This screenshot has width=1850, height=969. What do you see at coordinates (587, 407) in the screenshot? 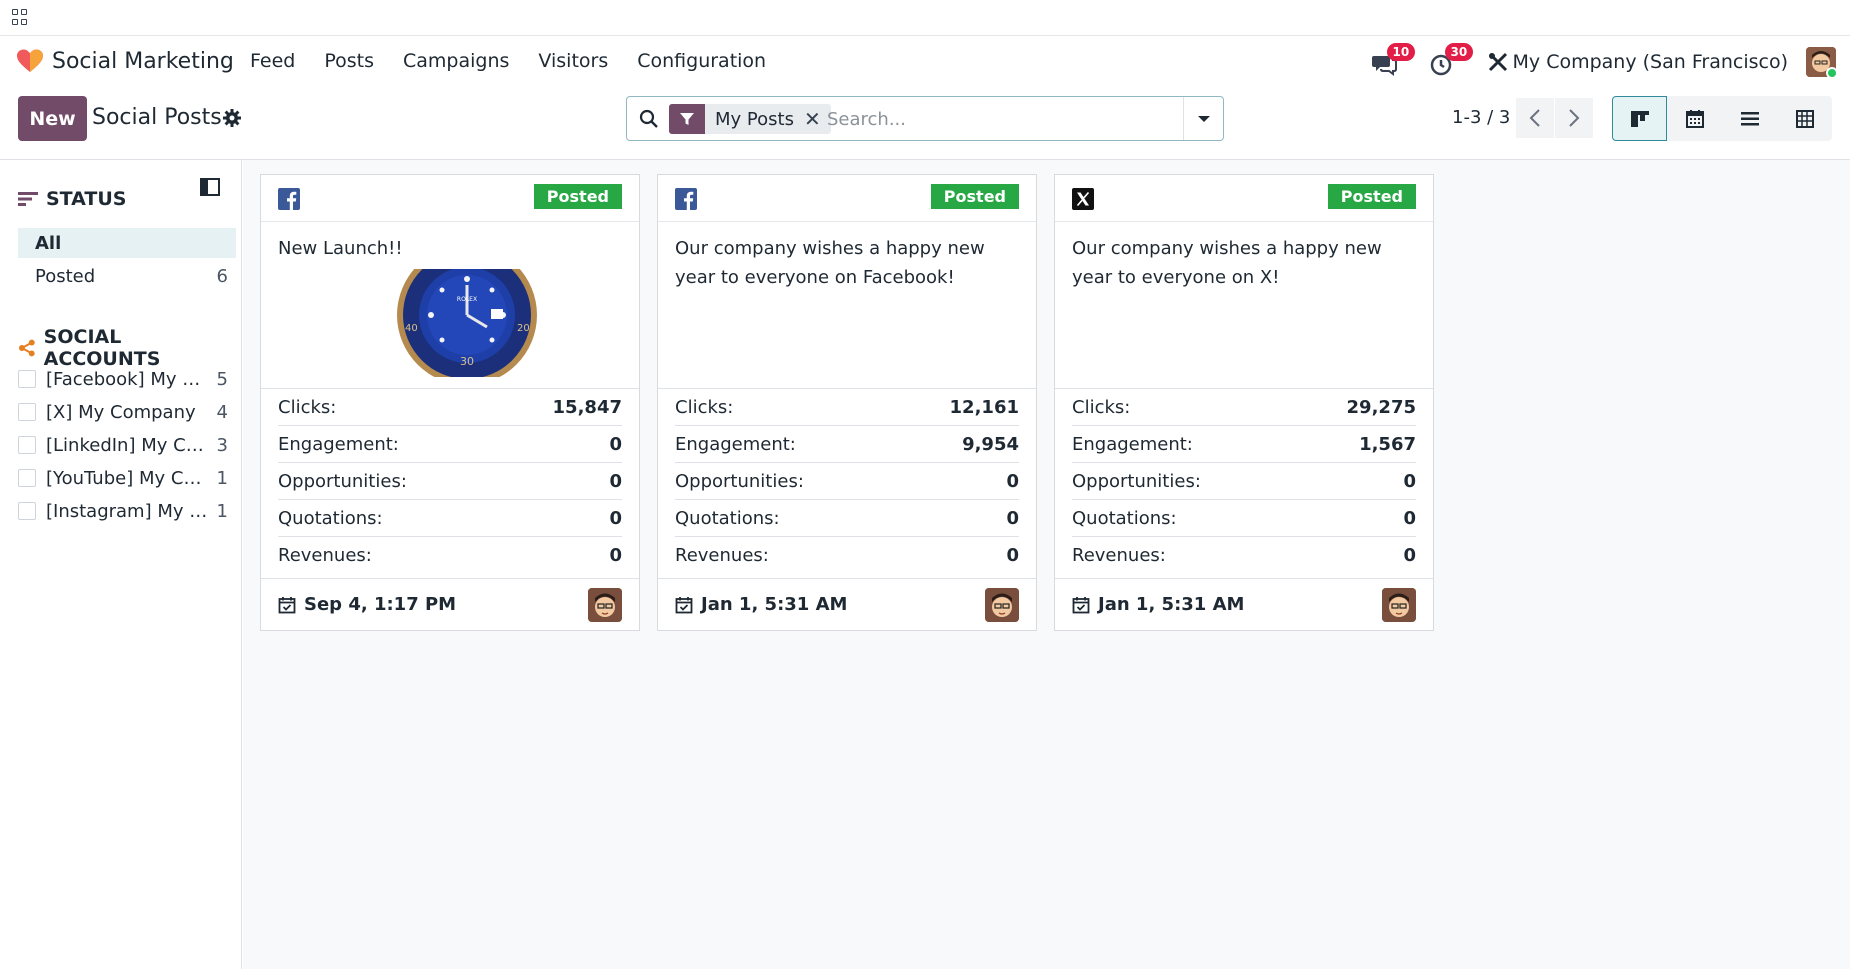
I see `stat-value: 15,847` at bounding box center [587, 407].